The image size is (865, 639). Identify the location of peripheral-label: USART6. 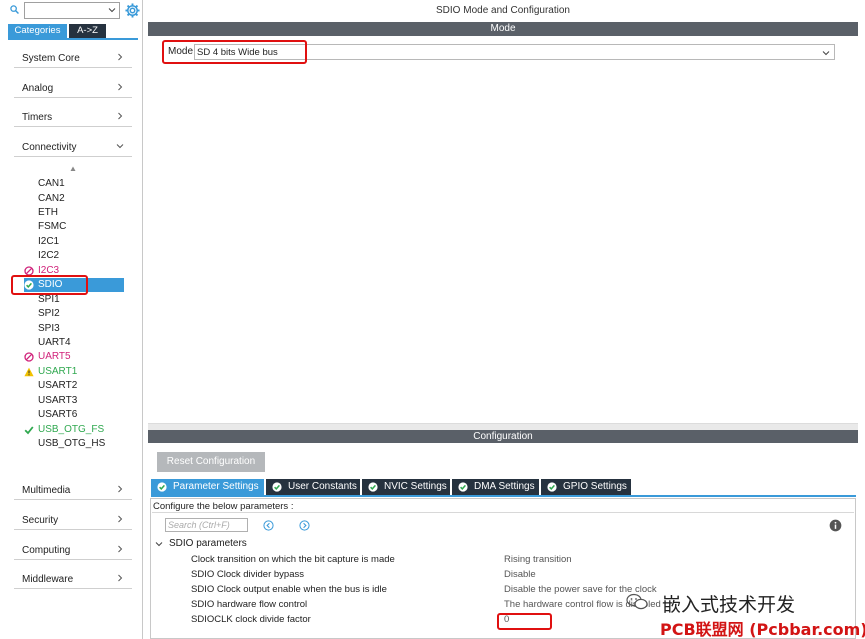
(58, 414).